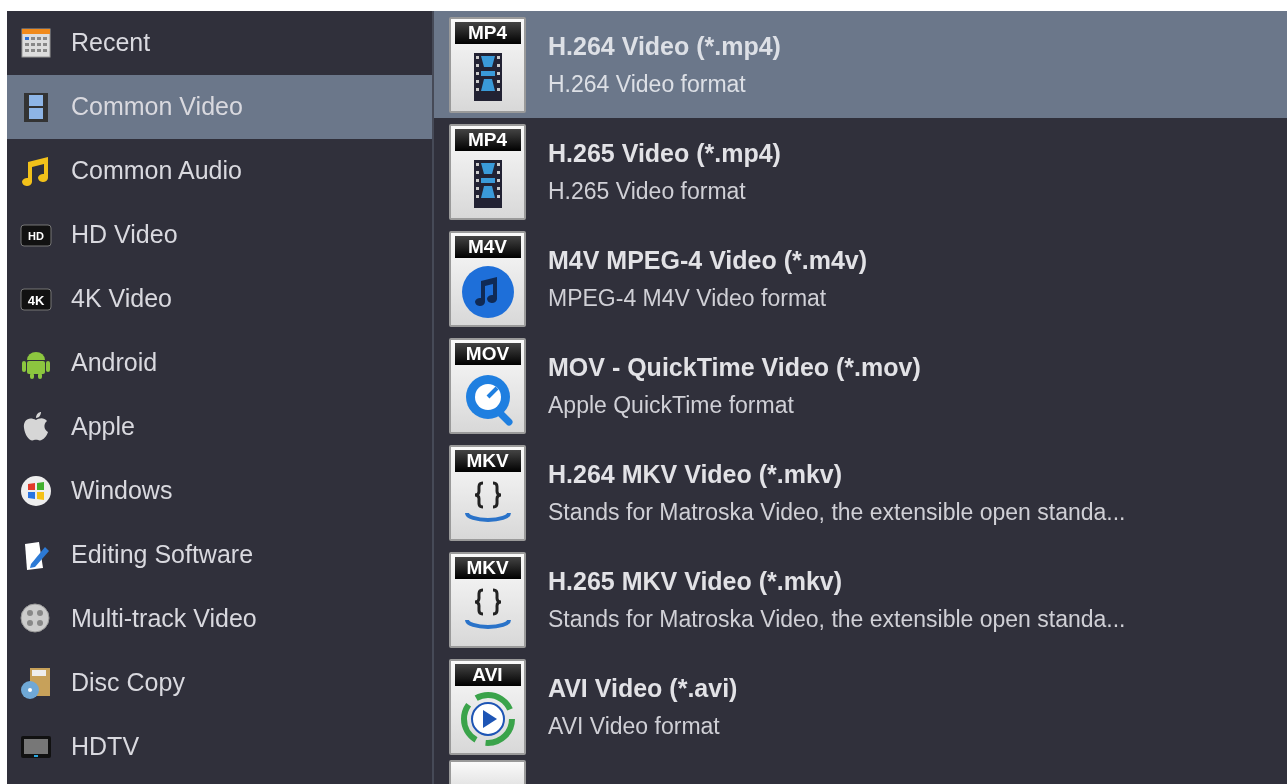 Image resolution: width=1287 pixels, height=784 pixels. Describe the element at coordinates (860, 385) in the screenshot. I see `format-item: MOV MOV - QuickTime Video (*.mov) Apple QuickTime format` at that location.